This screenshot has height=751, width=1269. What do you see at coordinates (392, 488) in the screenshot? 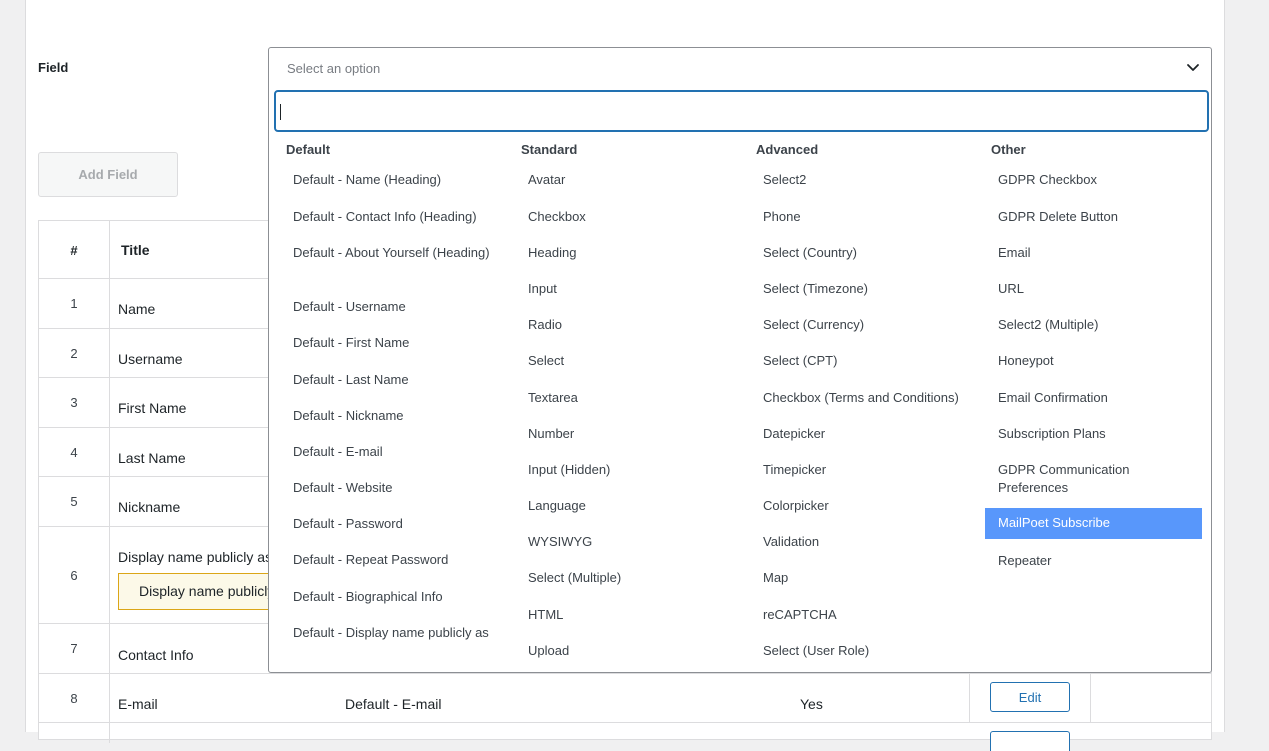
I see `option-item: Default - Website` at bounding box center [392, 488].